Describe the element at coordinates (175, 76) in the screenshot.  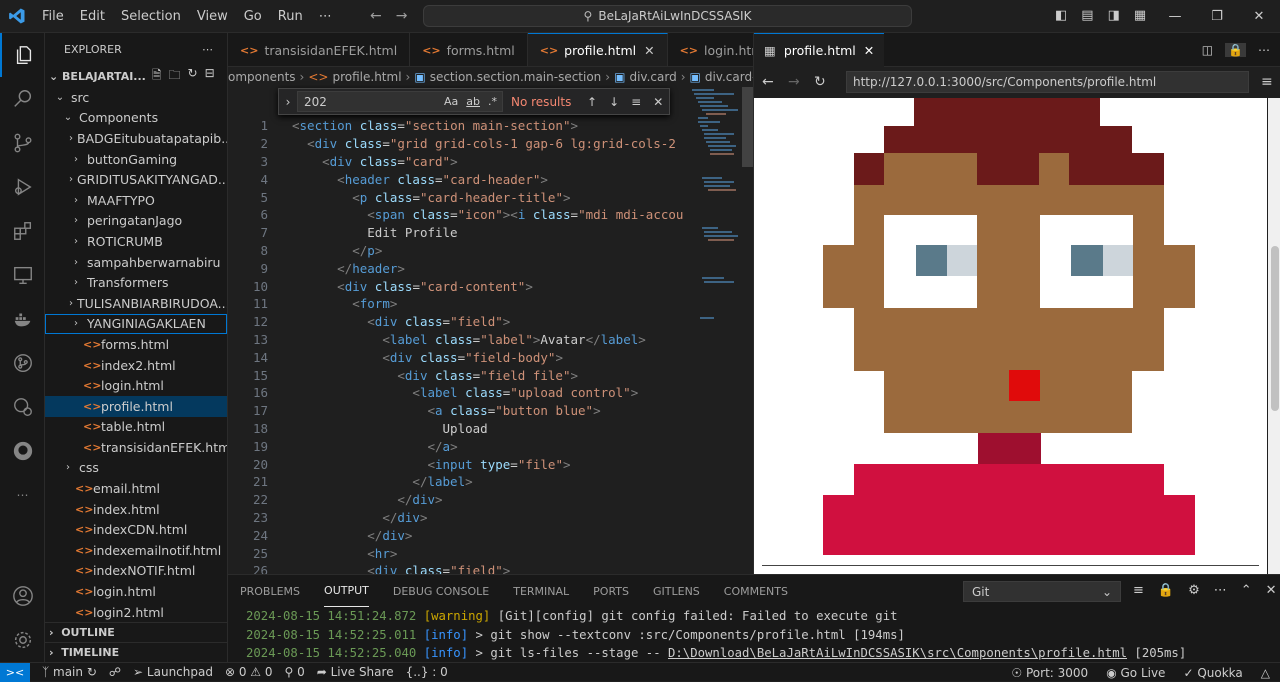
I see `new-folder-icon: 🗀` at that location.